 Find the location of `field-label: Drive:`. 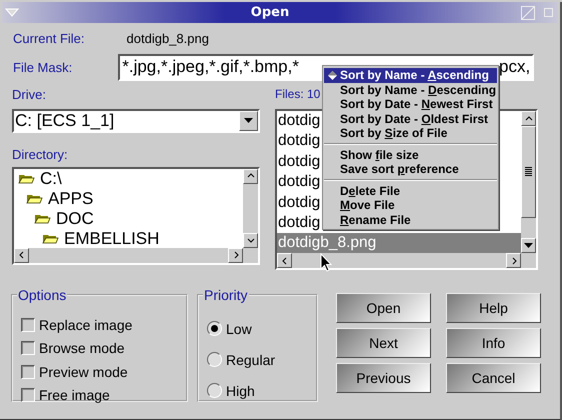

field-label: Drive: is located at coordinates (29, 95).